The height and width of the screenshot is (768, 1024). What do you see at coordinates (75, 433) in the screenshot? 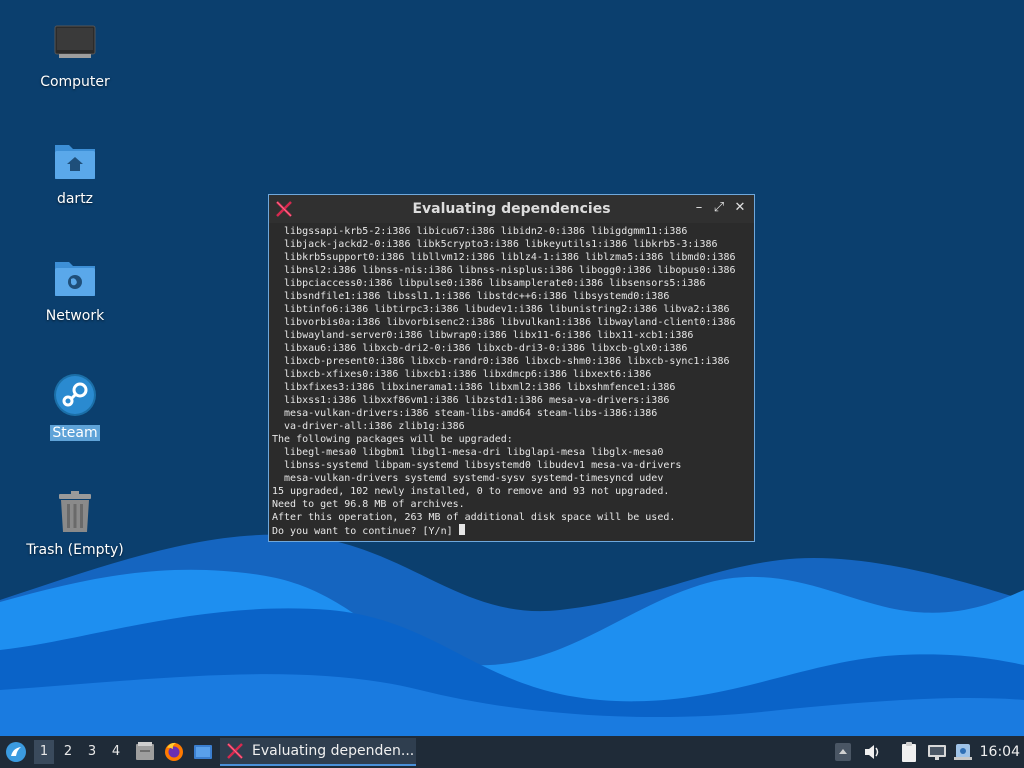
I see `desktop-icon-label: Steam` at bounding box center [75, 433].